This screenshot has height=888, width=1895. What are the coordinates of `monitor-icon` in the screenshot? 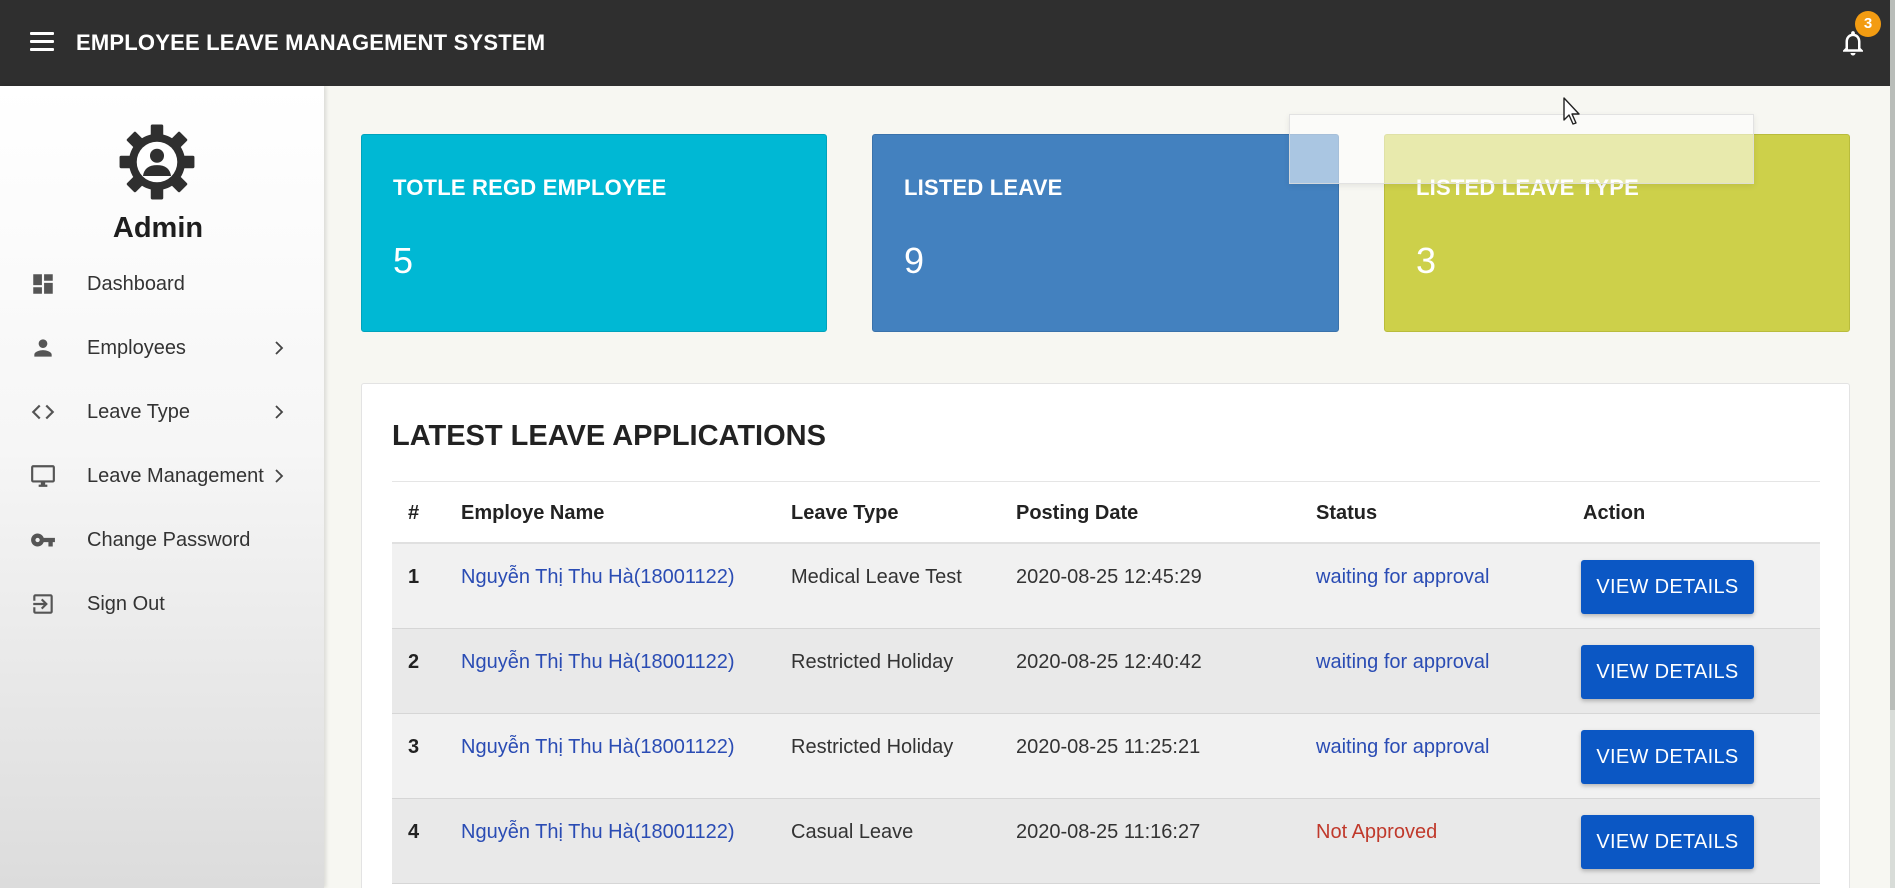 It's located at (43, 476).